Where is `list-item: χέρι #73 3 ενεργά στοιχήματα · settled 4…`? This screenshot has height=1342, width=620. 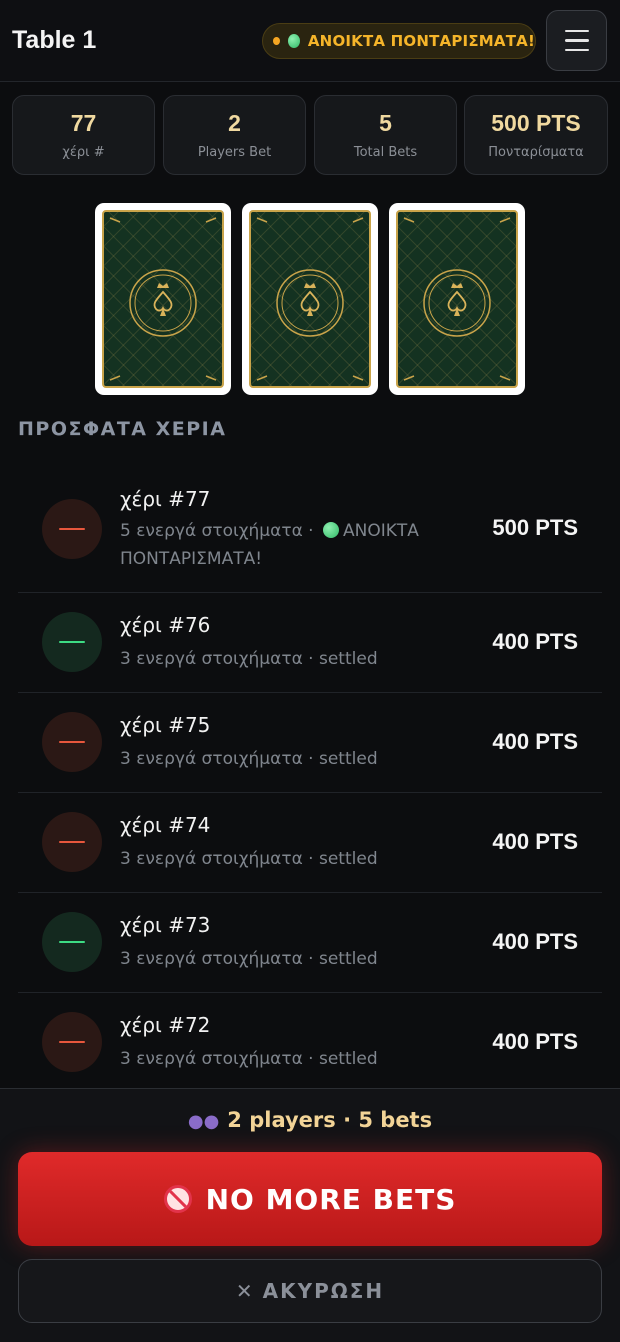 list-item: χέρι #73 3 ενεργά στοιχήματα · settled 4… is located at coordinates (310, 943).